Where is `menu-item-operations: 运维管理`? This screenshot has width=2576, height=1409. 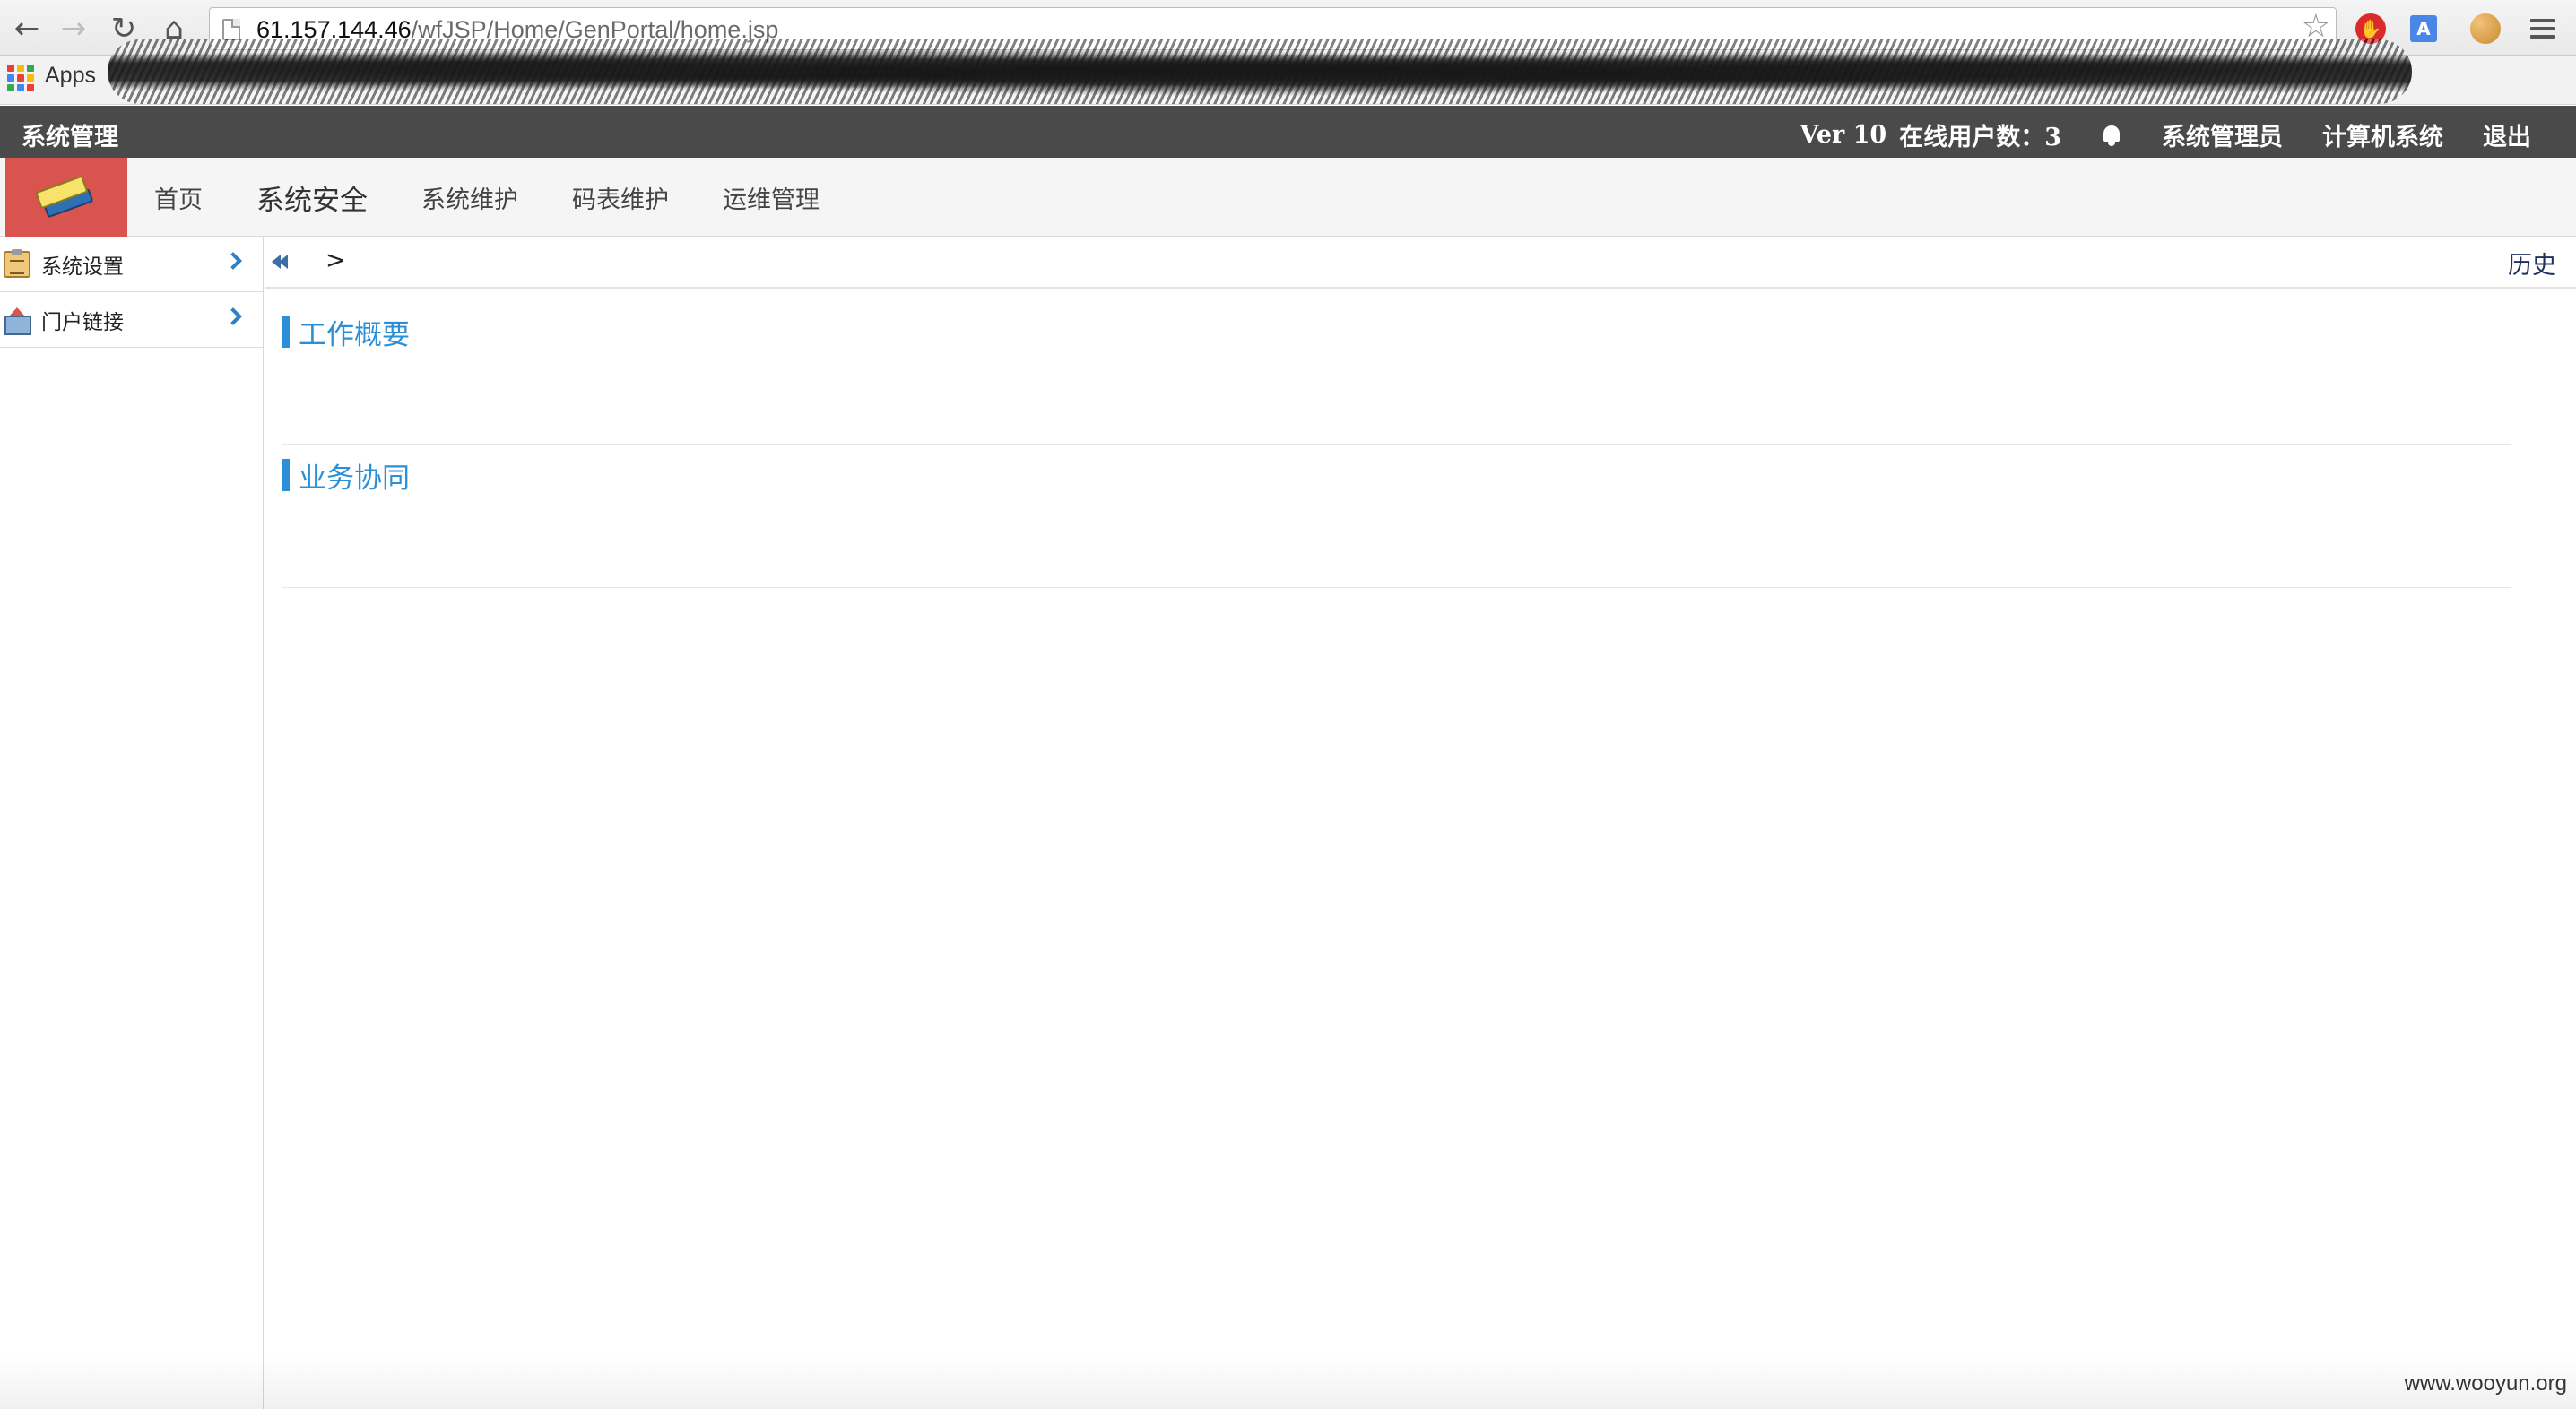
menu-item-operations: 运维管理 is located at coordinates (771, 197).